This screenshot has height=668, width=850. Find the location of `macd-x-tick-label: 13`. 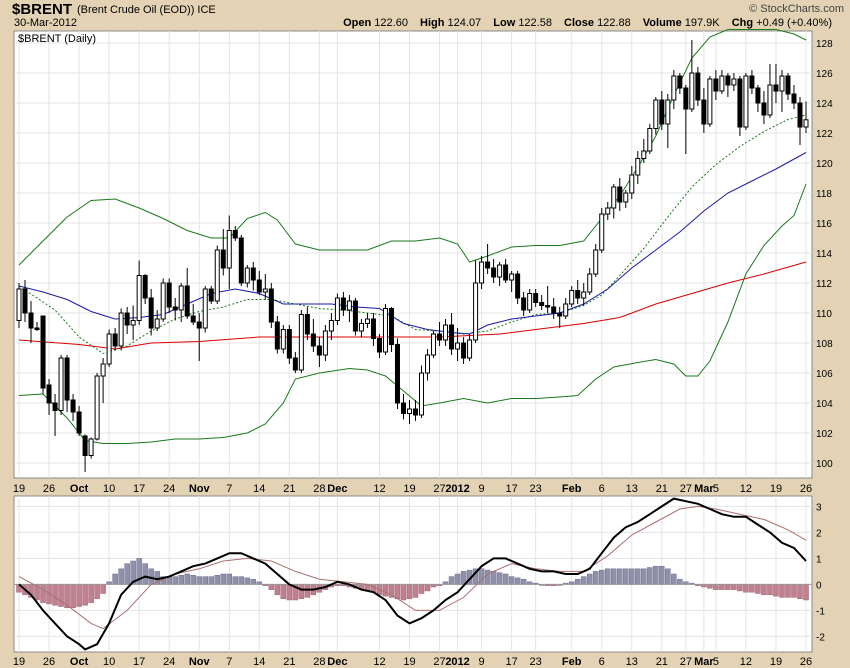

macd-x-tick-label: 13 is located at coordinates (632, 662).